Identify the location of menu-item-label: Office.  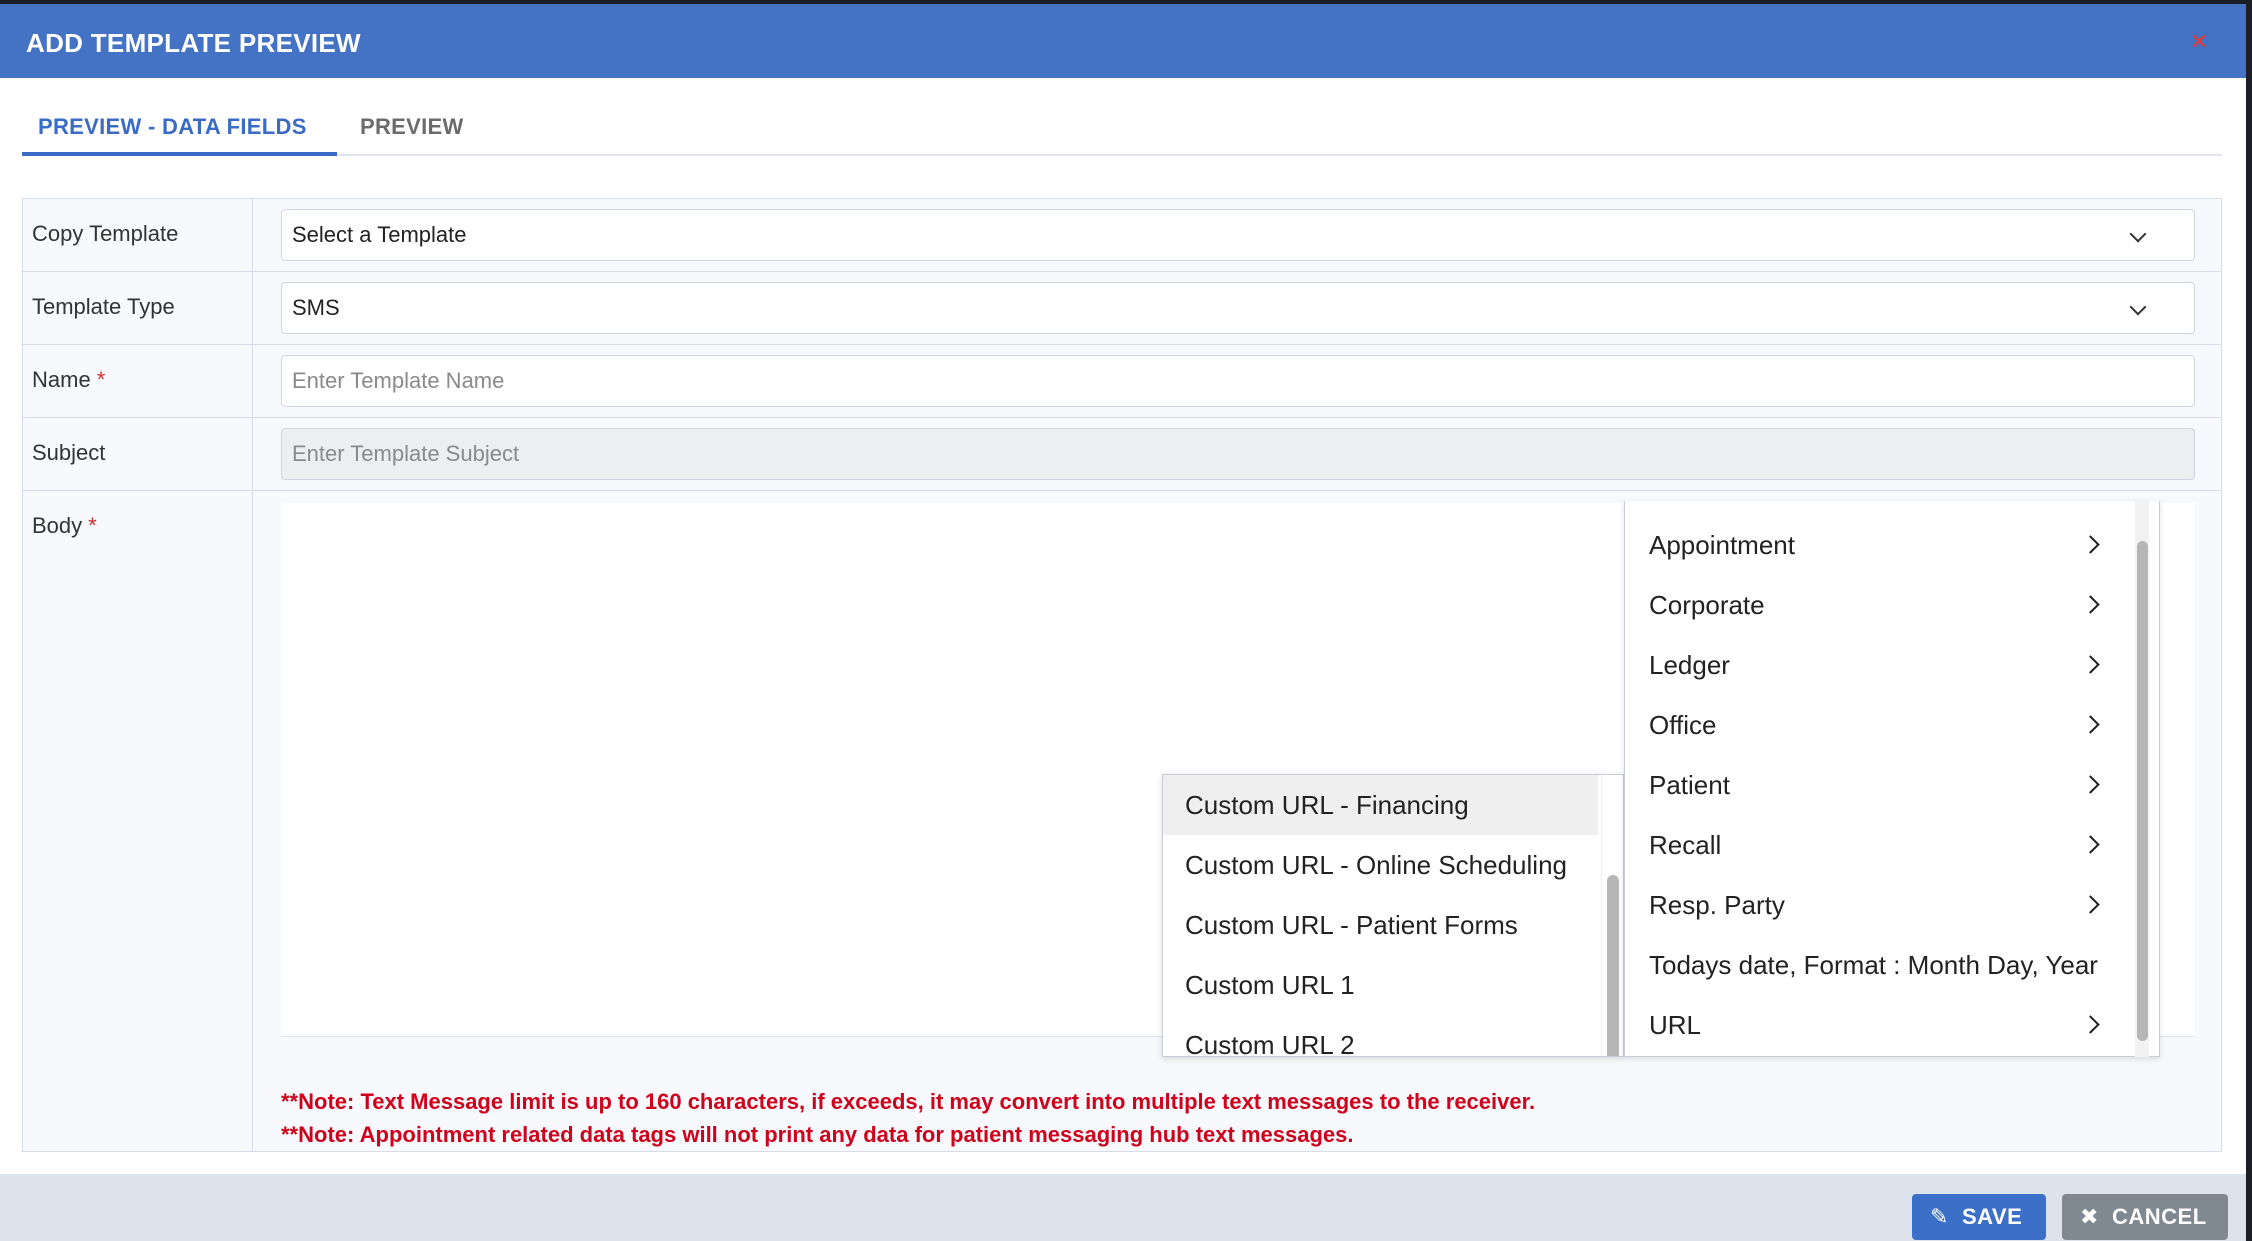
(1683, 725).